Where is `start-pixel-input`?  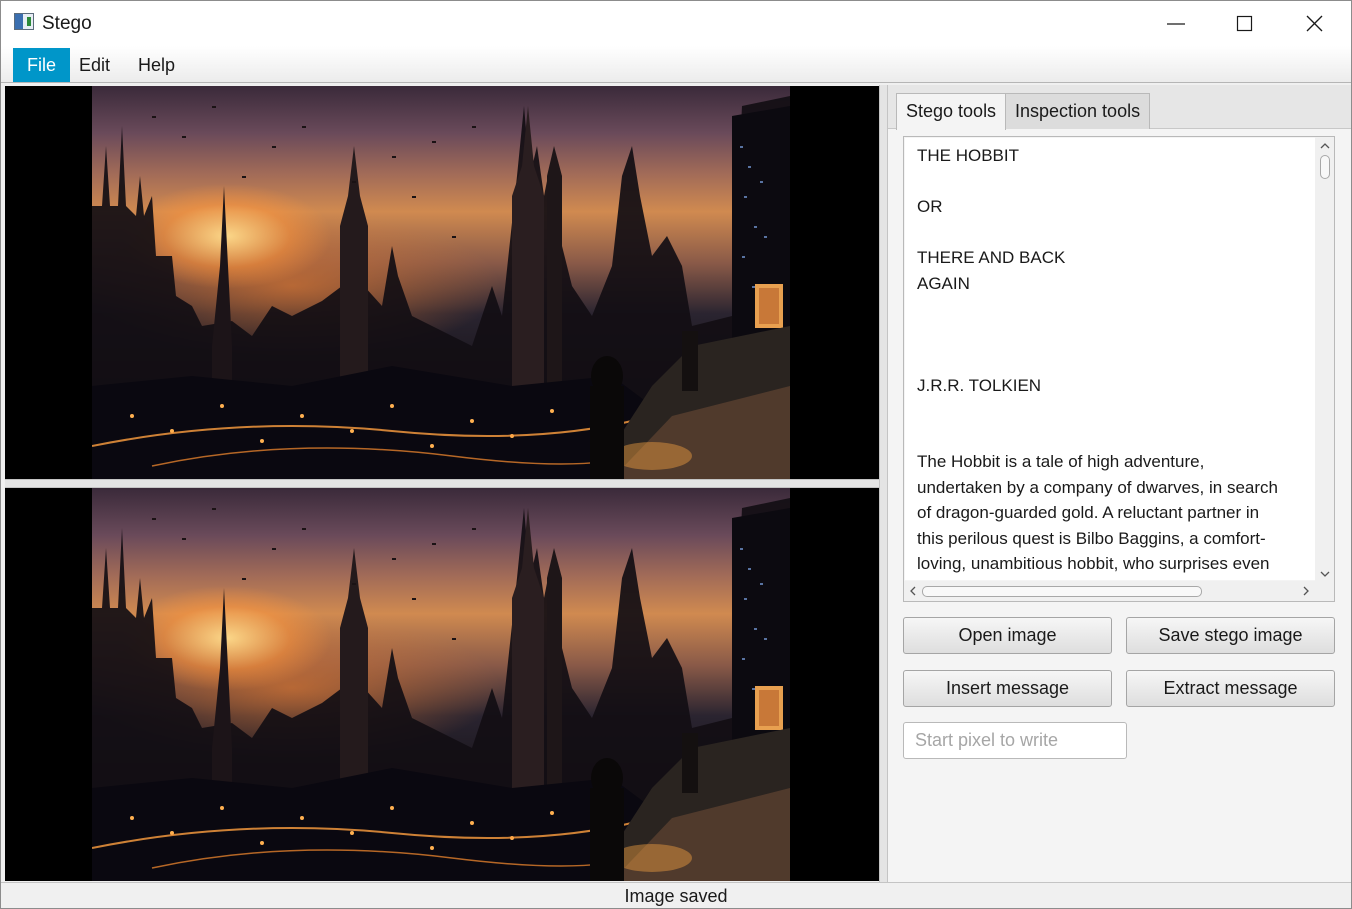 start-pixel-input is located at coordinates (1015, 740).